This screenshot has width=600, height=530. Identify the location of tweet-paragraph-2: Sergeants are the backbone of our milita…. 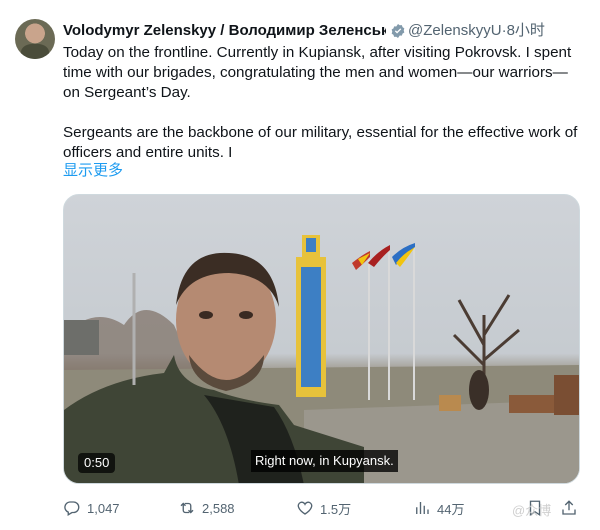
(320, 142).